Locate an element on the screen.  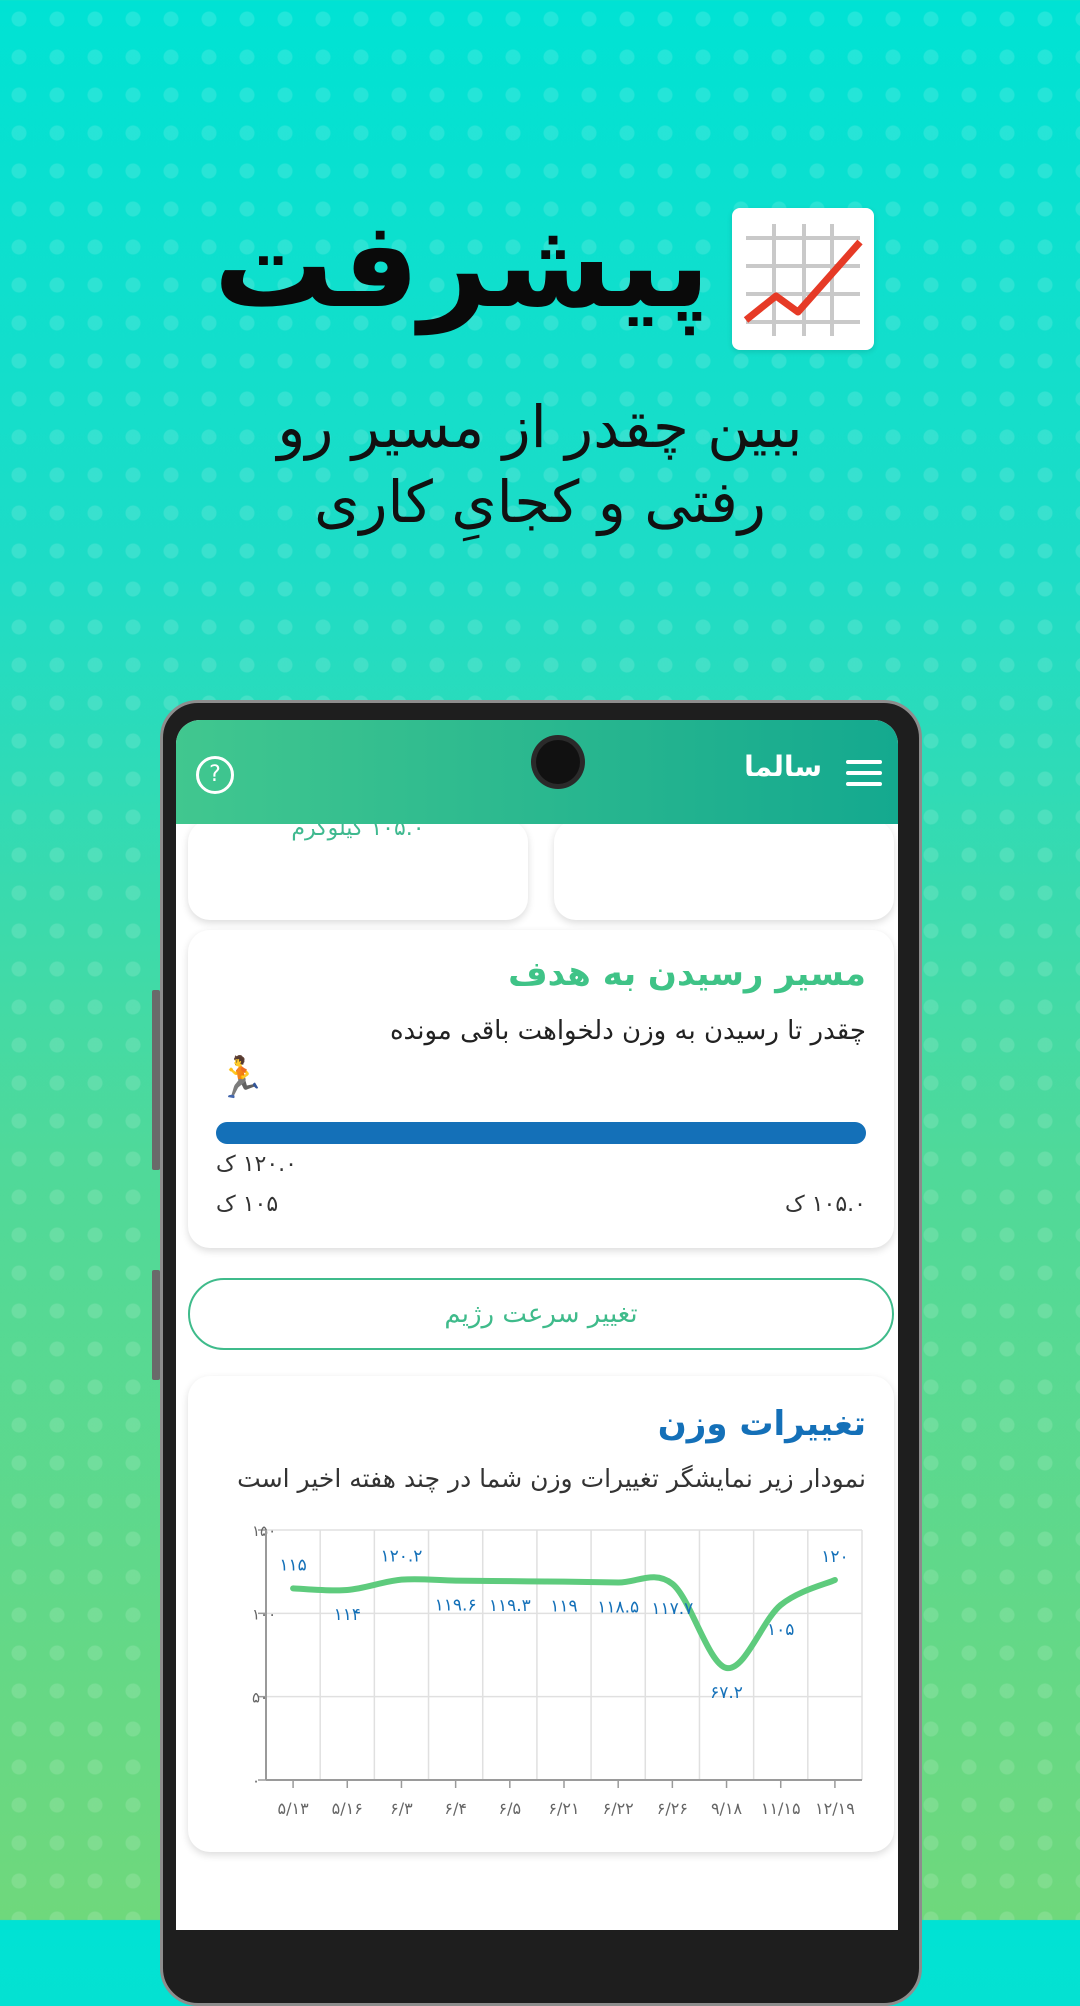
app-bar: سالما ? is located at coordinates (537, 772).